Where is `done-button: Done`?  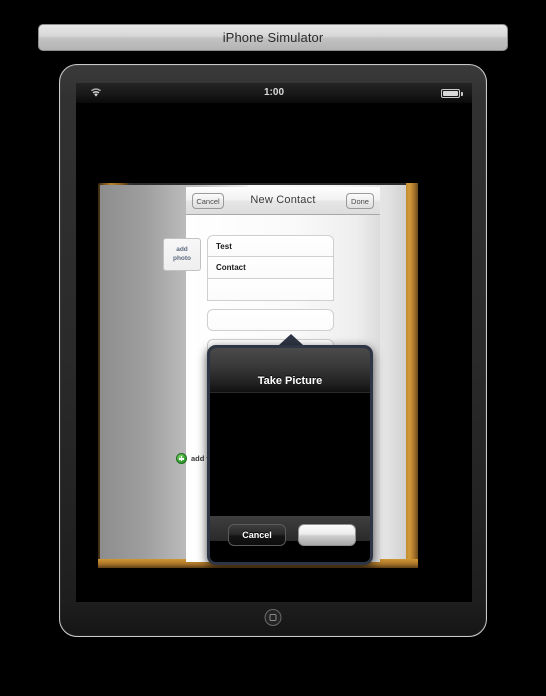 done-button: Done is located at coordinates (360, 201).